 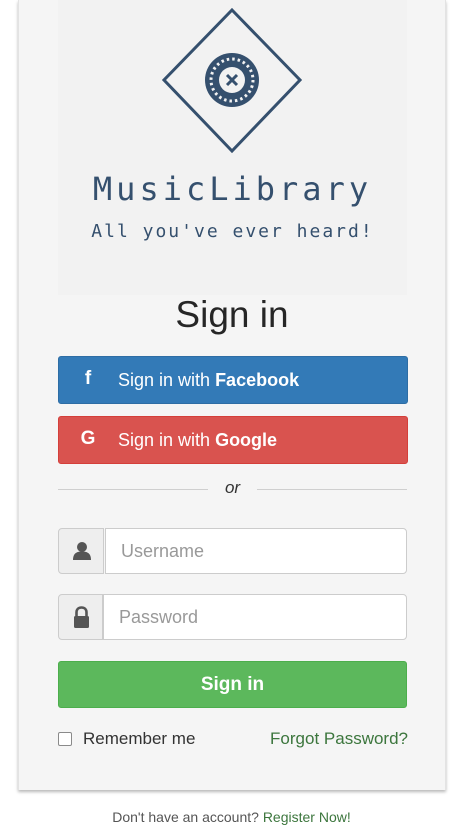 I want to click on register-prompt-text: Don't have an account?, so click(x=185, y=817).